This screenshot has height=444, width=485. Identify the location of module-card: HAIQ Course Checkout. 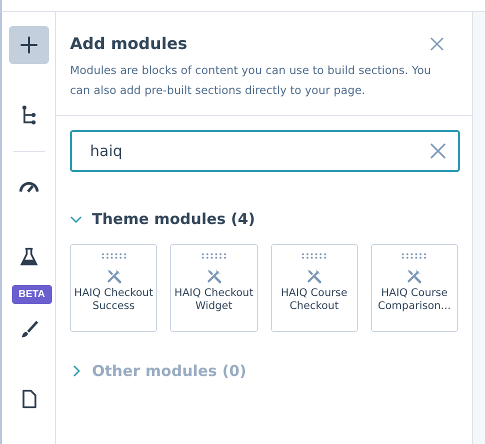
(314, 288).